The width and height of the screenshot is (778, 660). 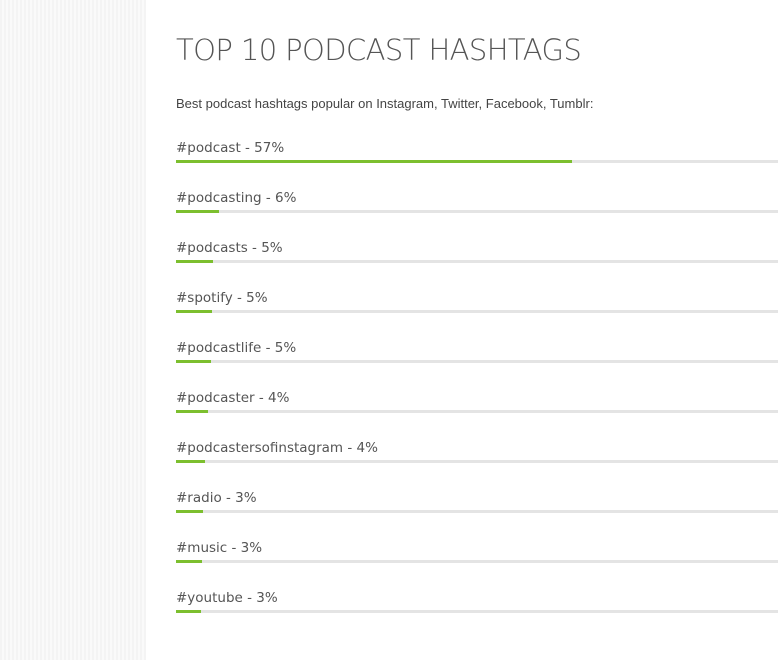 What do you see at coordinates (229, 248) in the screenshot?
I see `hashtag-label: #podcasts - 5%` at bounding box center [229, 248].